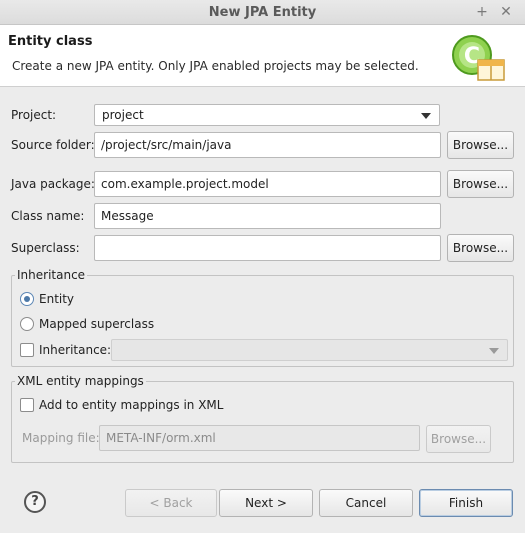  Describe the element at coordinates (466, 503) in the screenshot. I see `finish-button: Finish` at that location.